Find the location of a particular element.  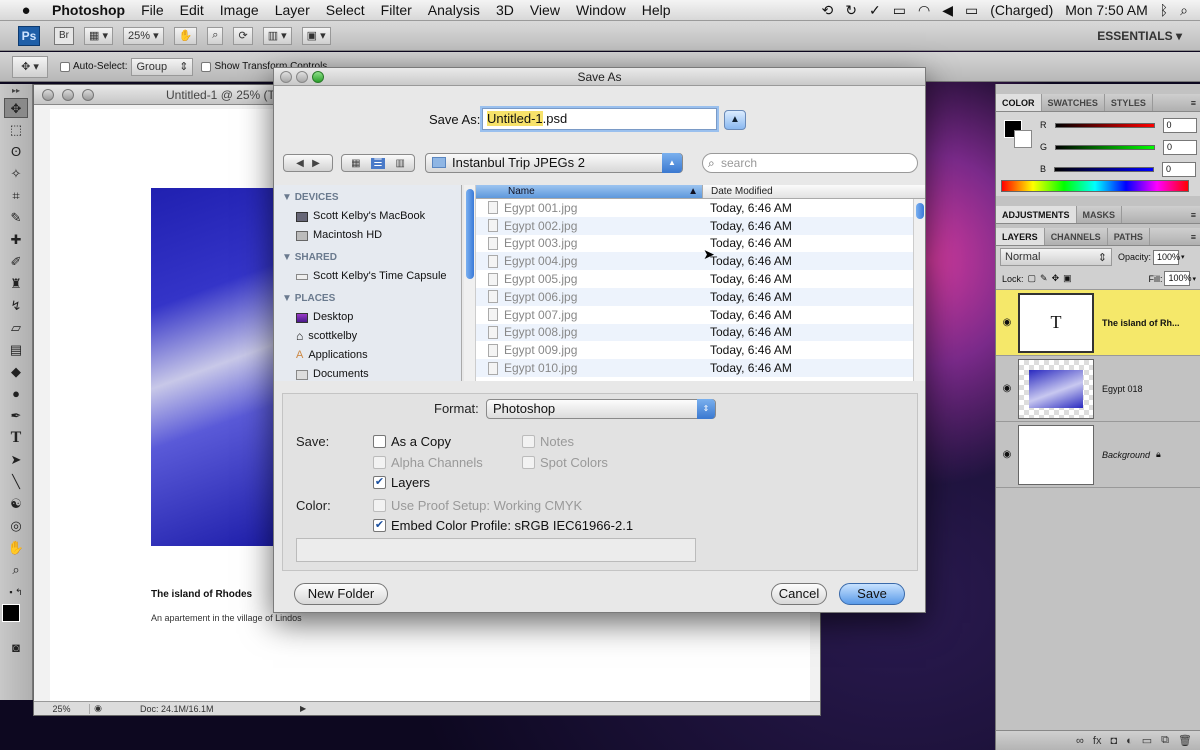

forward-arrow-icon: ▶ is located at coordinates (316, 163).